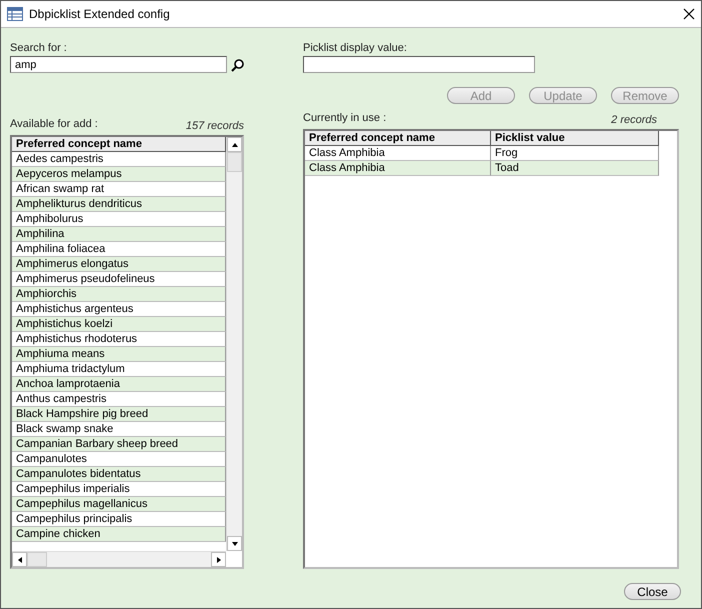 The height and width of the screenshot is (609, 702). Describe the element at coordinates (344, 119) in the screenshot. I see `in-use-label: Currently in use :` at that location.